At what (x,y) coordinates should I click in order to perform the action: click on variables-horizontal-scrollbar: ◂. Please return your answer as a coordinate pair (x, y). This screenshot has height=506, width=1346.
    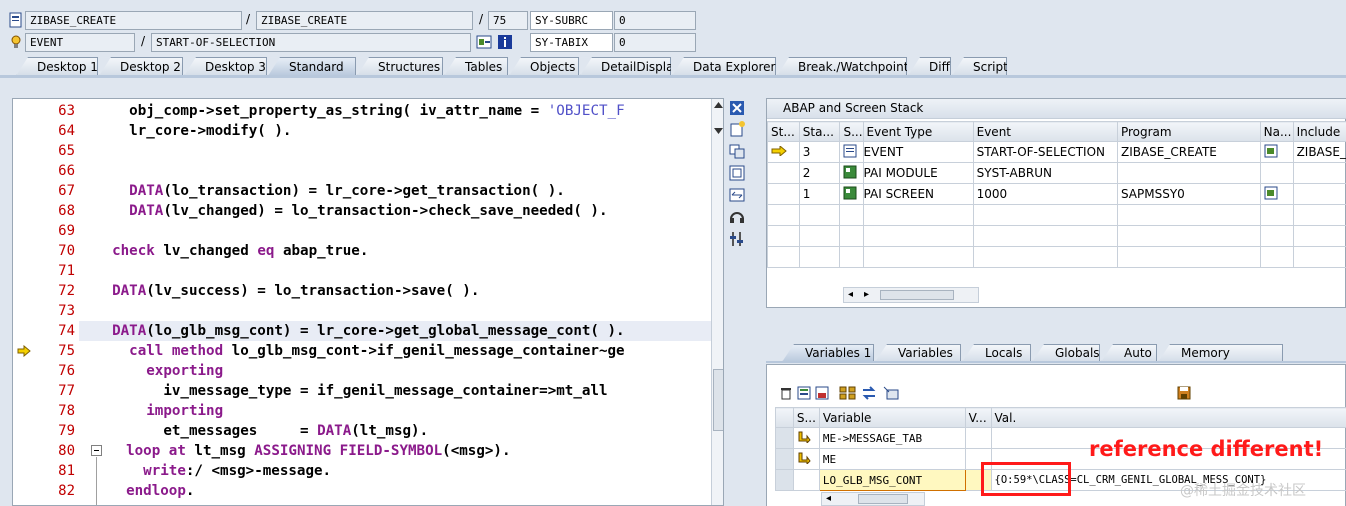
    Looking at the image, I should click on (873, 499).